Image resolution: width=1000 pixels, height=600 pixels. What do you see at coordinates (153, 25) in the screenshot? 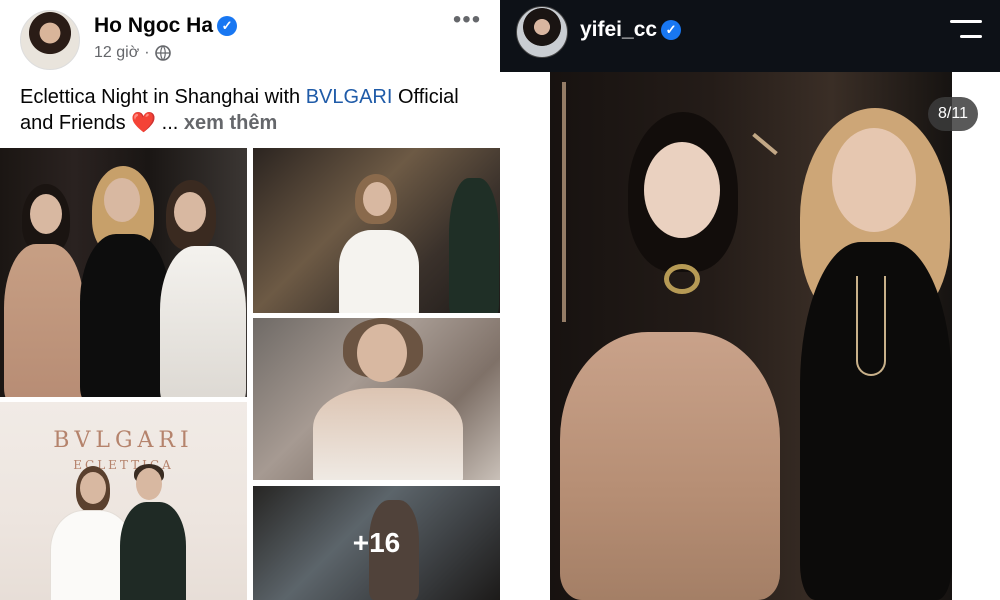
I see `author-name-text: Ho Ngoc Ha` at bounding box center [153, 25].